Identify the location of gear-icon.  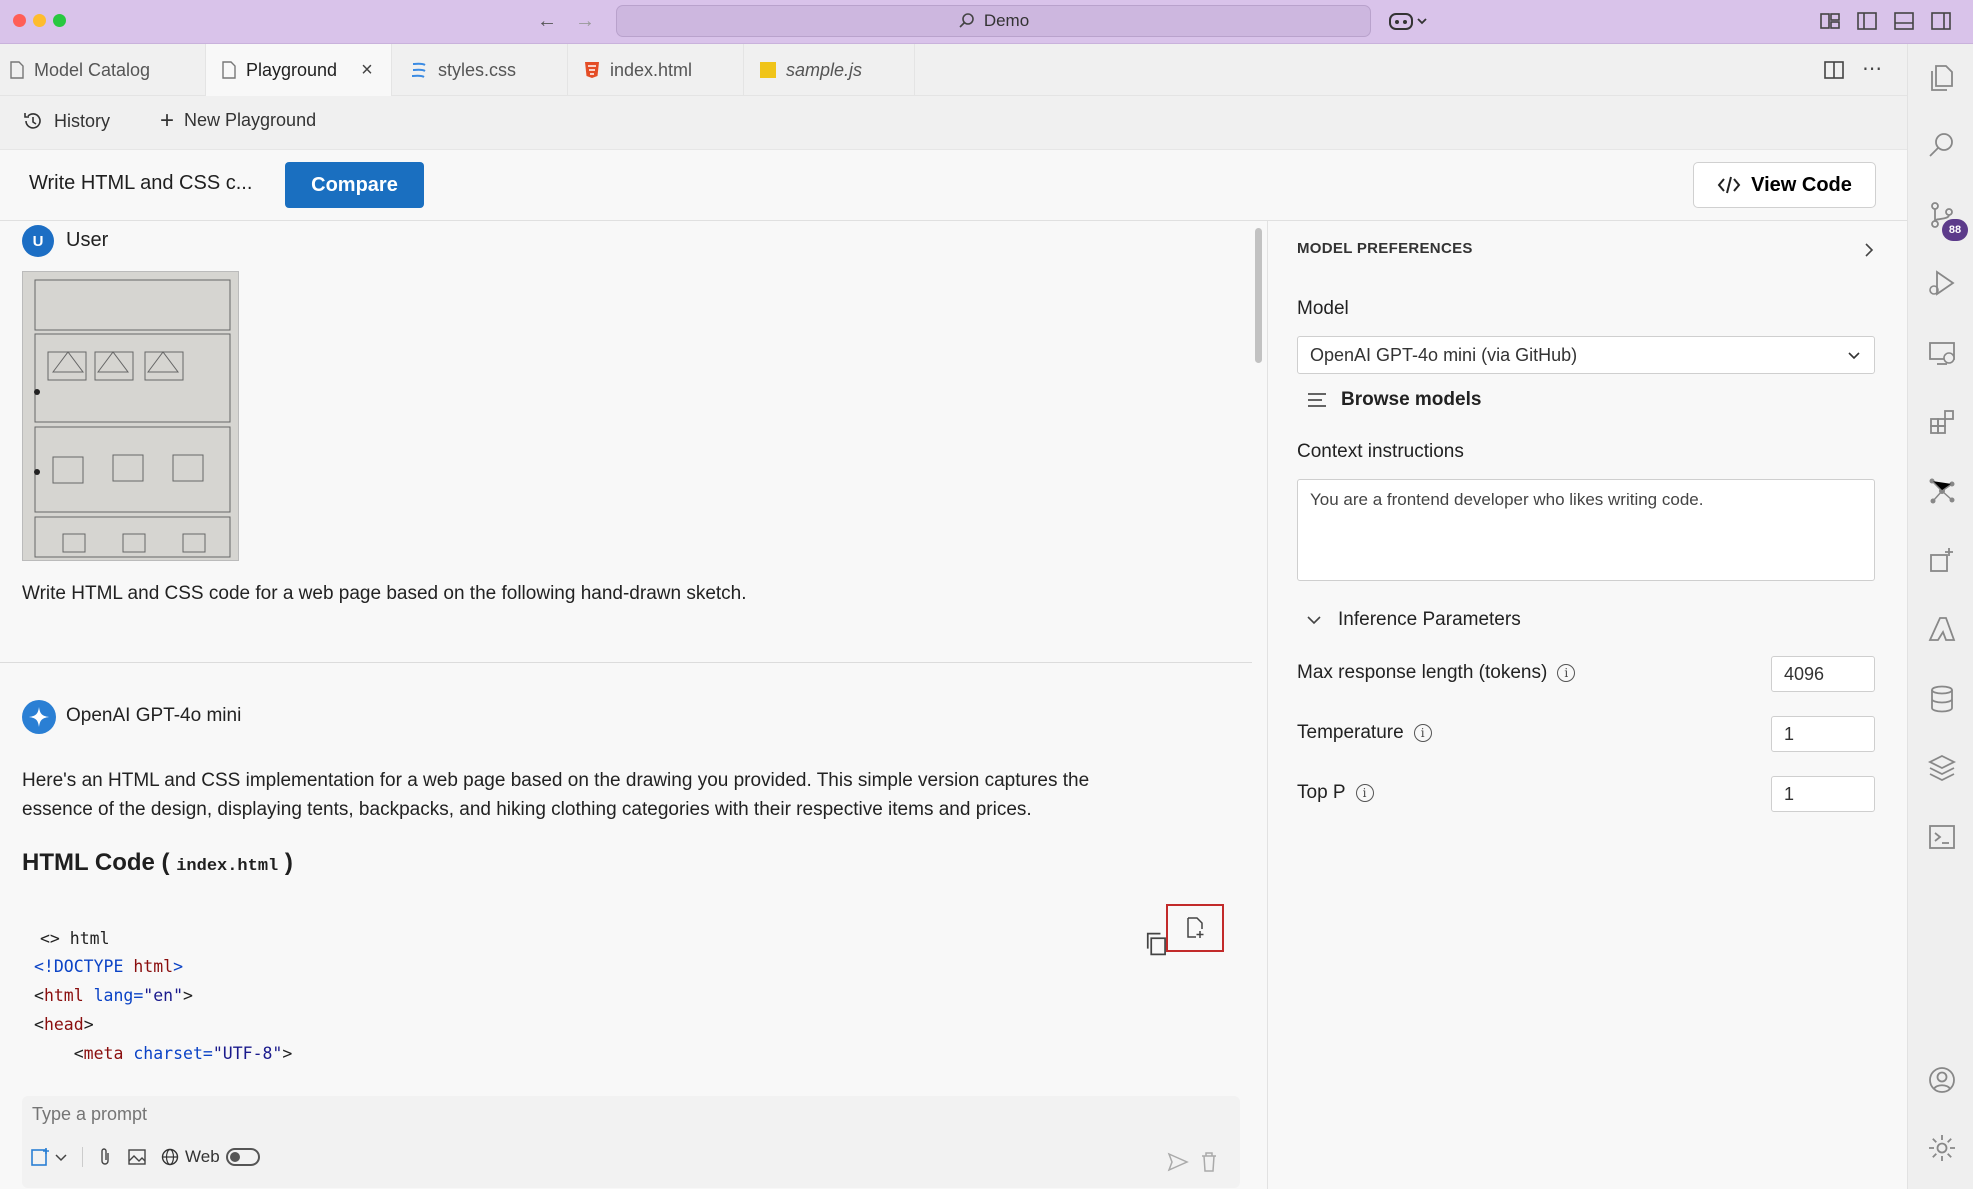
(1942, 1148).